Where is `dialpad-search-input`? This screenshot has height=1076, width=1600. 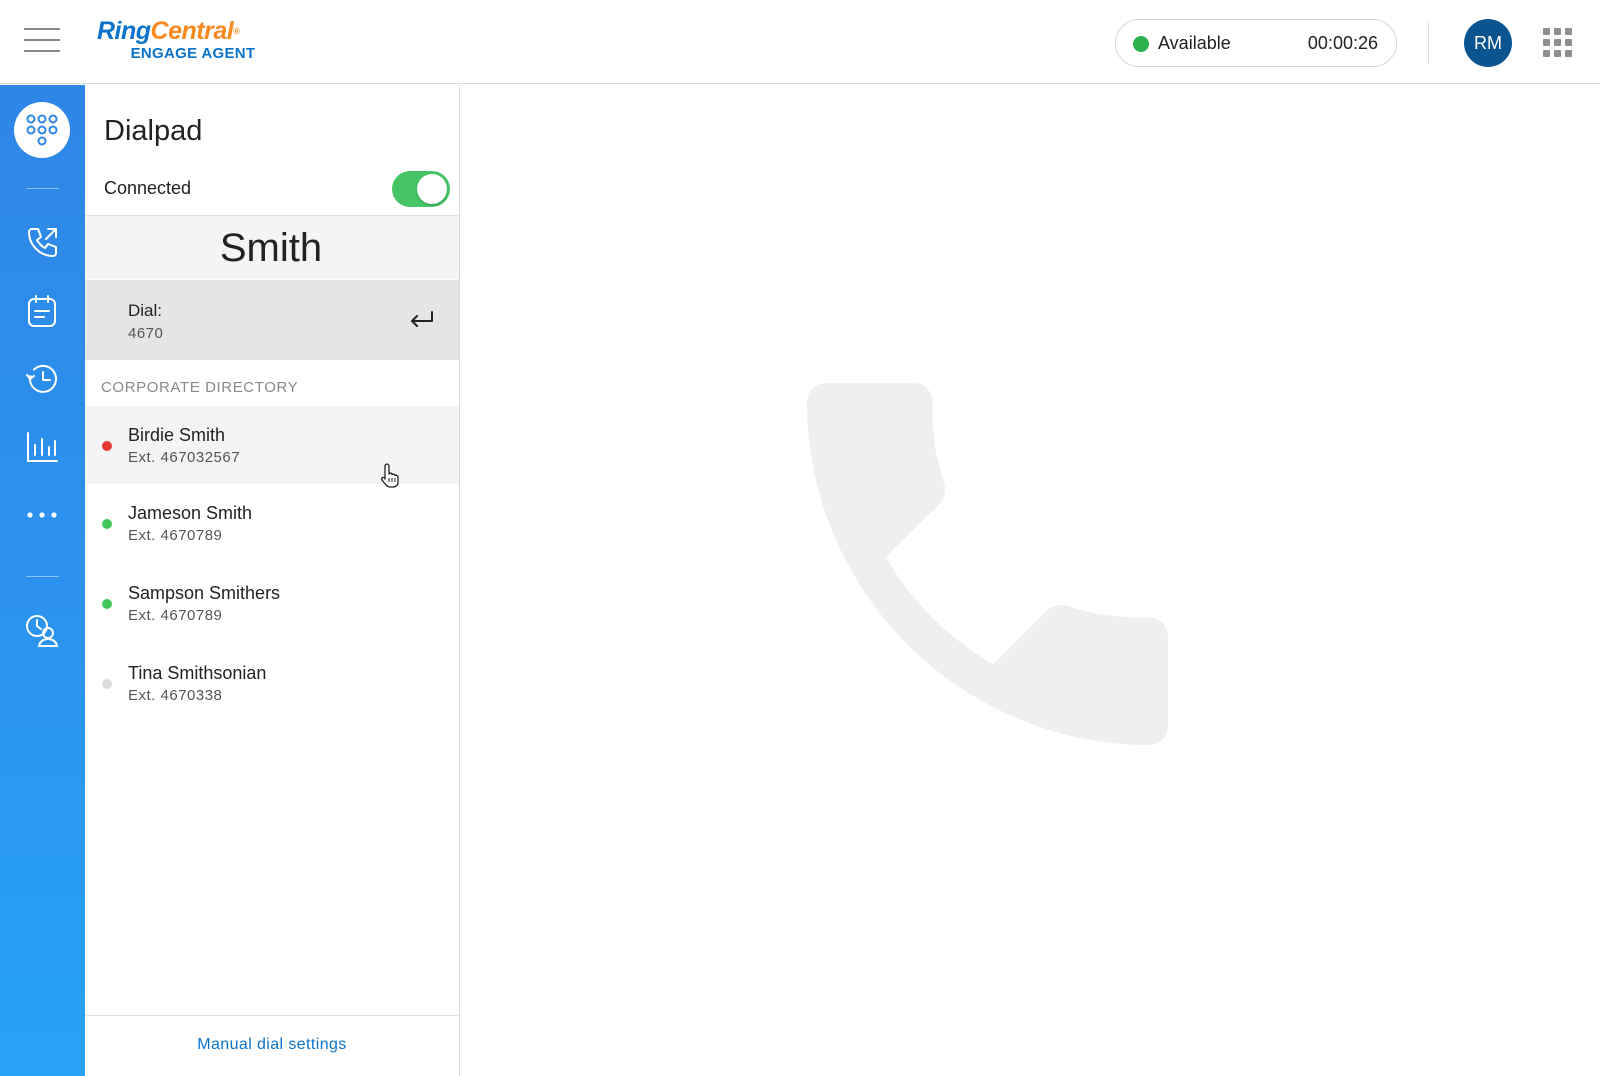 dialpad-search-input is located at coordinates (272, 248).